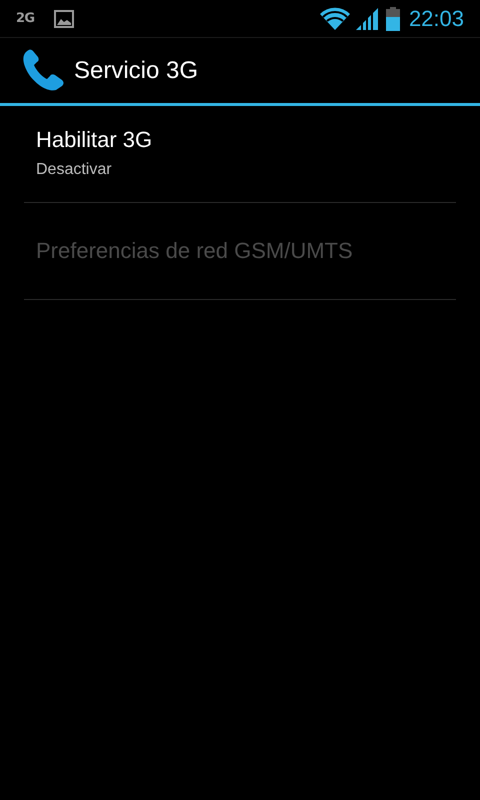 This screenshot has height=800, width=480. What do you see at coordinates (136, 71) in the screenshot?
I see `screen-title: Servicio 3G` at bounding box center [136, 71].